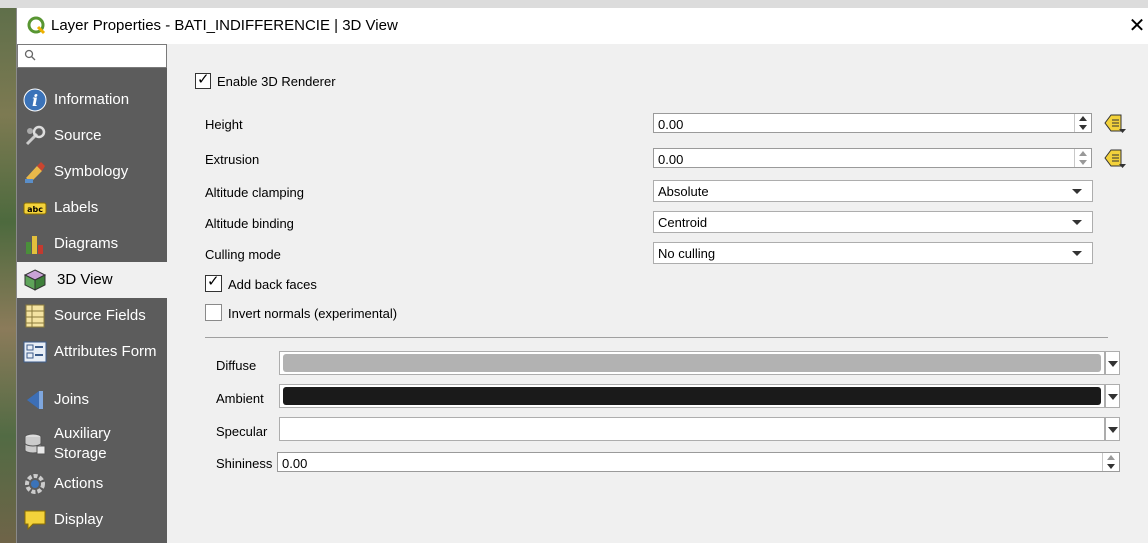 The image size is (1148, 543). Describe the element at coordinates (35, 484) in the screenshot. I see `actions-icon` at that location.